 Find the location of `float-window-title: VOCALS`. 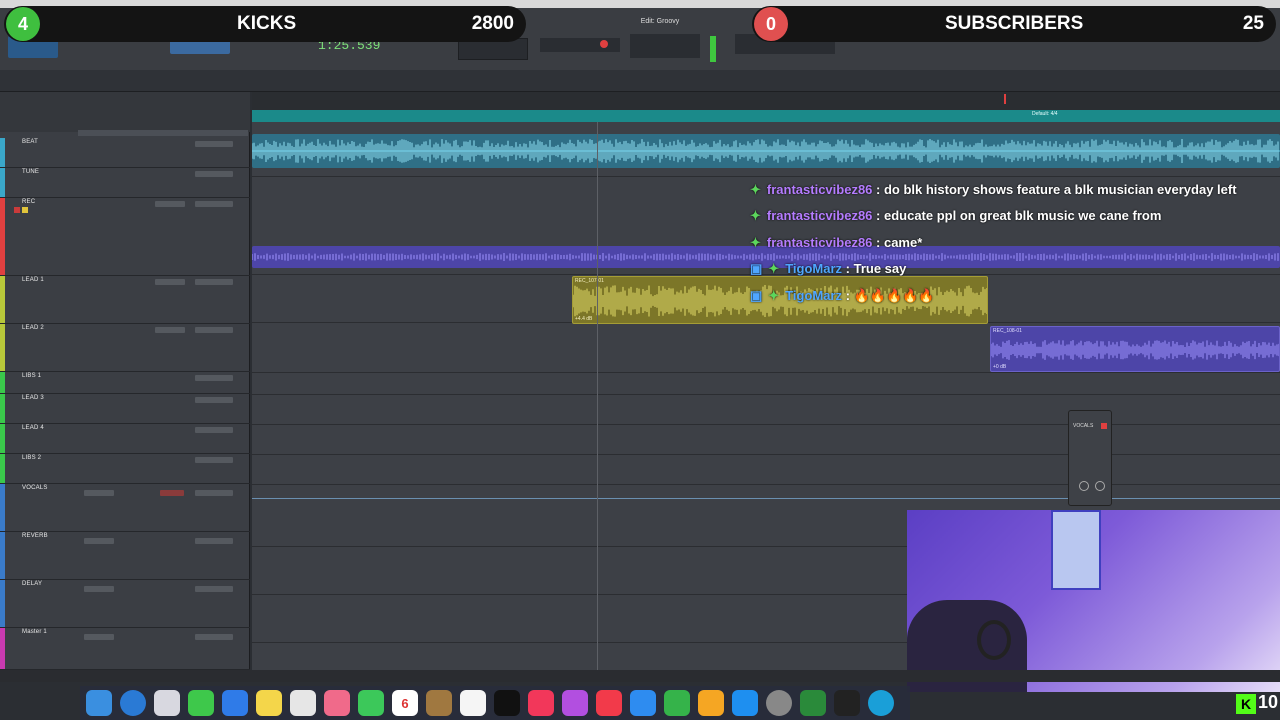

float-window-title: VOCALS is located at coordinates (1083, 426).